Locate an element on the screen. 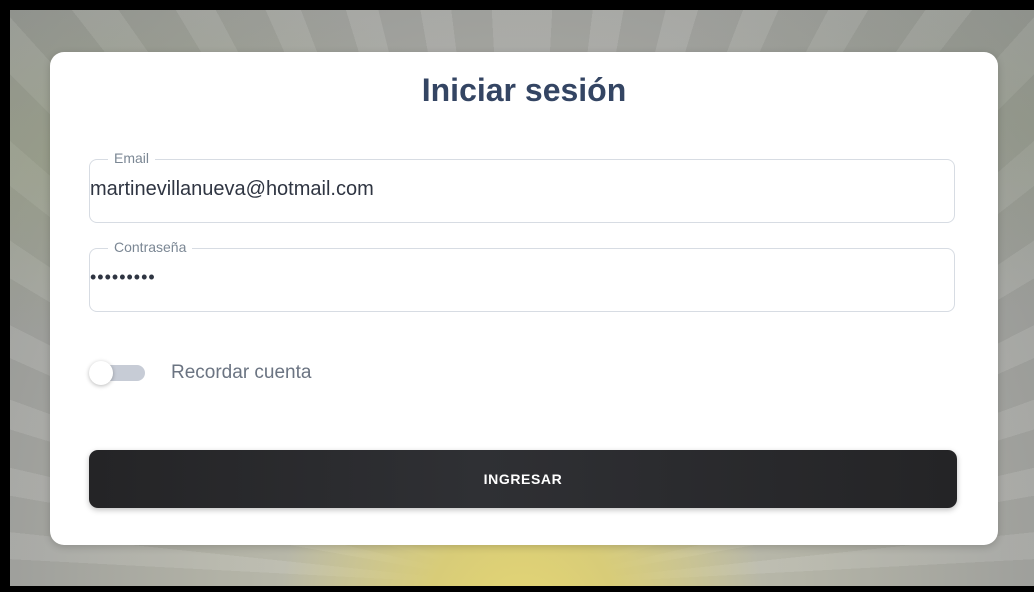  page-title: Iniciar sesión is located at coordinates (524, 90).